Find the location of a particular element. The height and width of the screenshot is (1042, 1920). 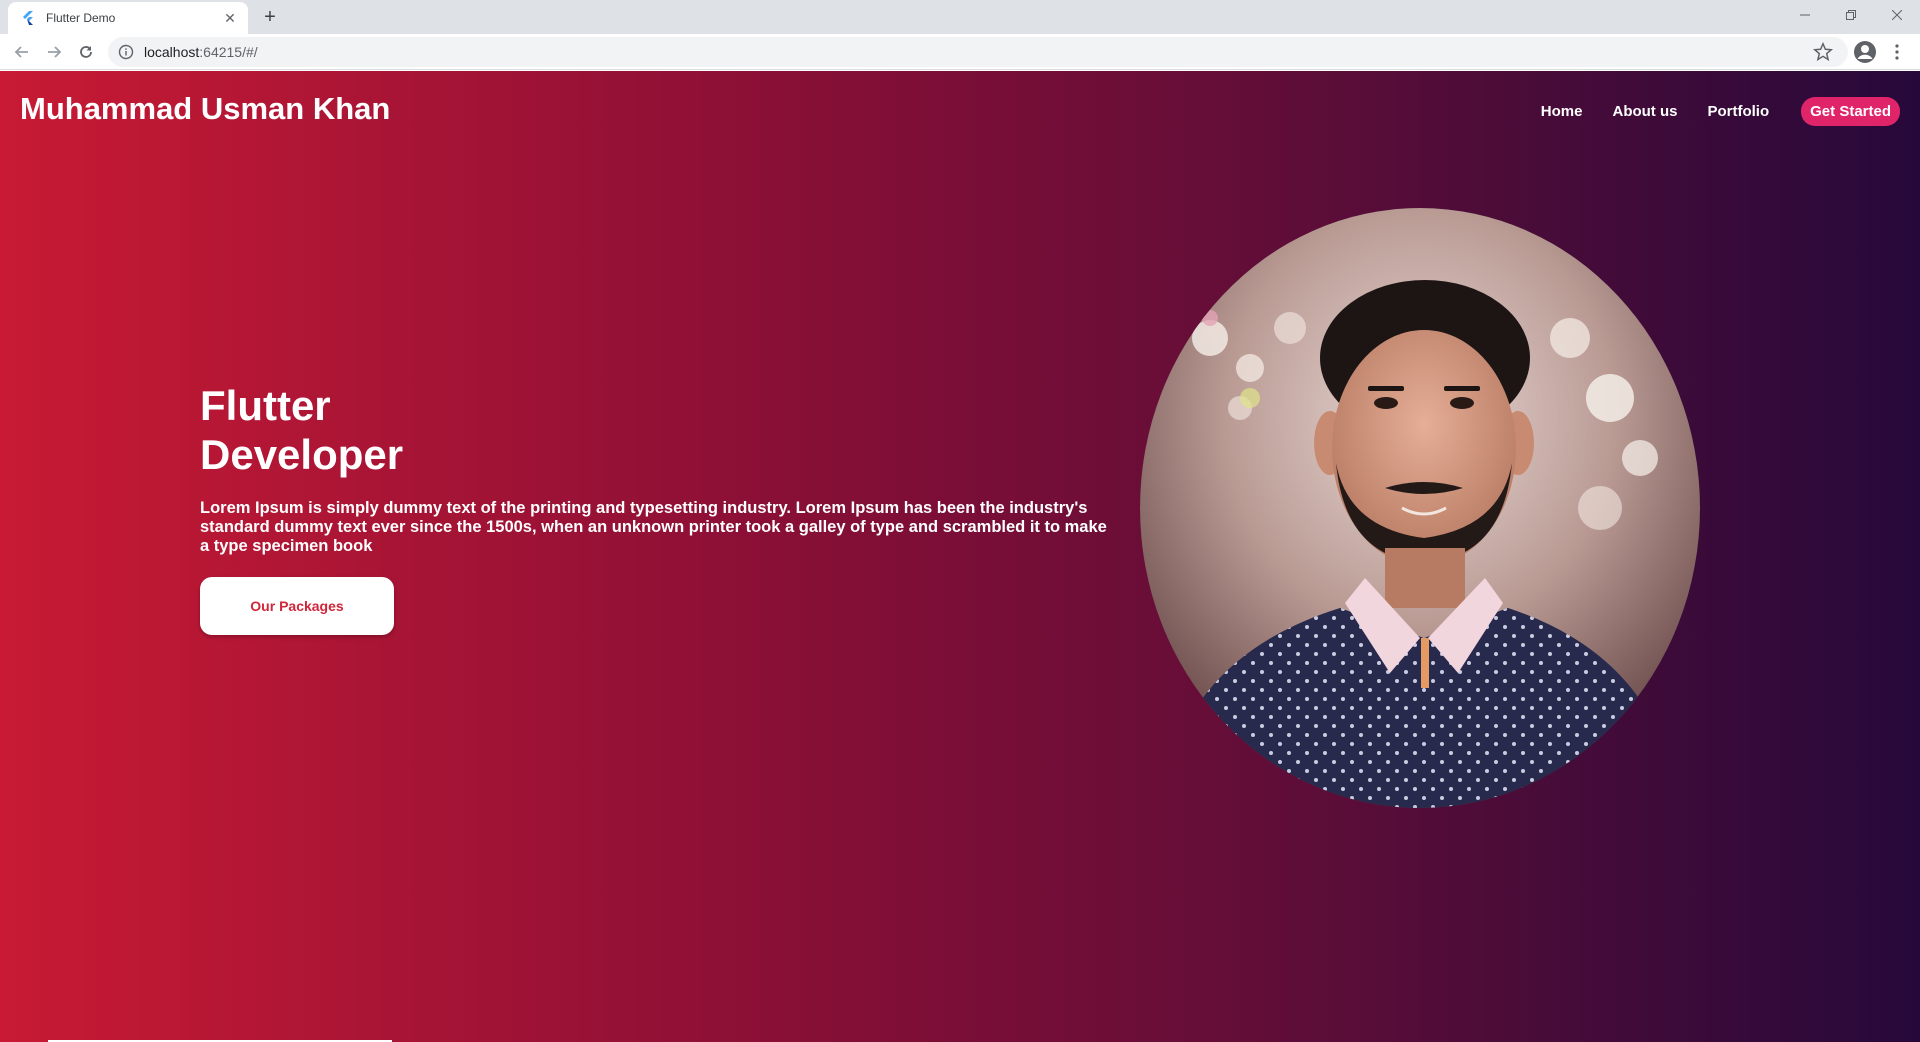

flutter-logo-icon is located at coordinates (28, 18).